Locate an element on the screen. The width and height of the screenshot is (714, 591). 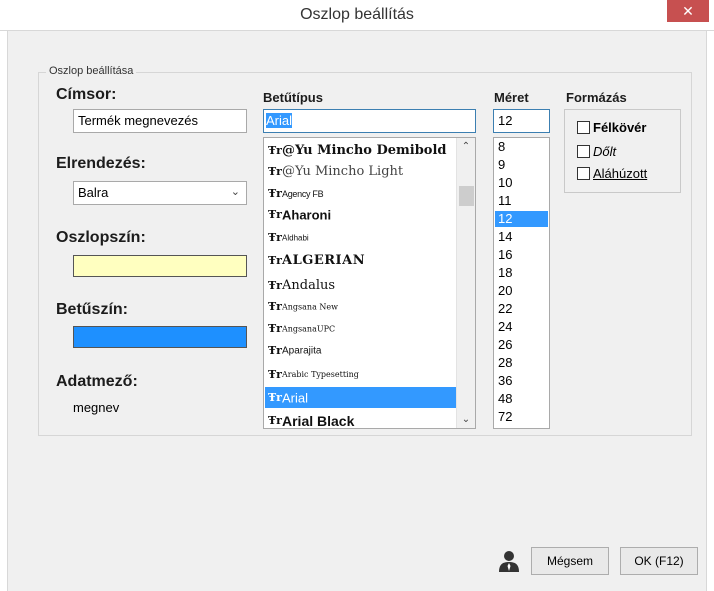
column-color-swatch is located at coordinates (160, 266).